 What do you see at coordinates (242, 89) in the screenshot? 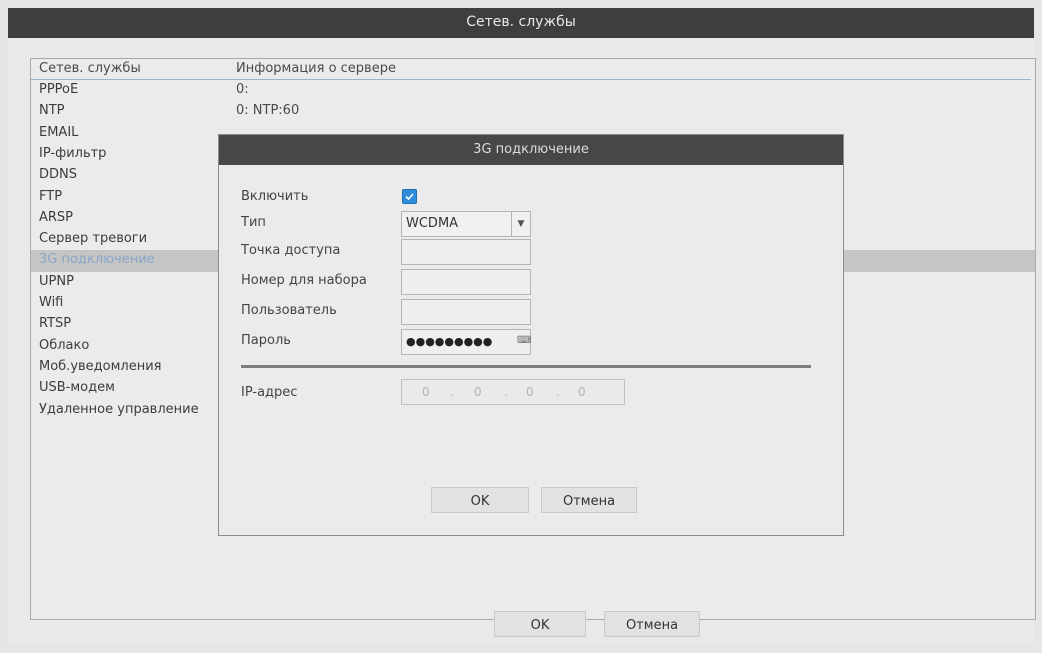
I see `service-info: 0:` at bounding box center [242, 89].